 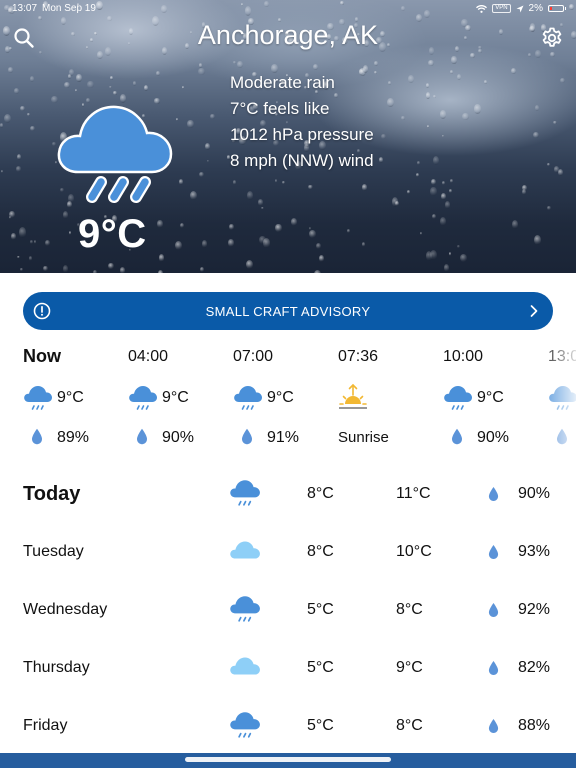 I want to click on hourly-item: 10:00 9°C 90%, so click(x=495, y=400).